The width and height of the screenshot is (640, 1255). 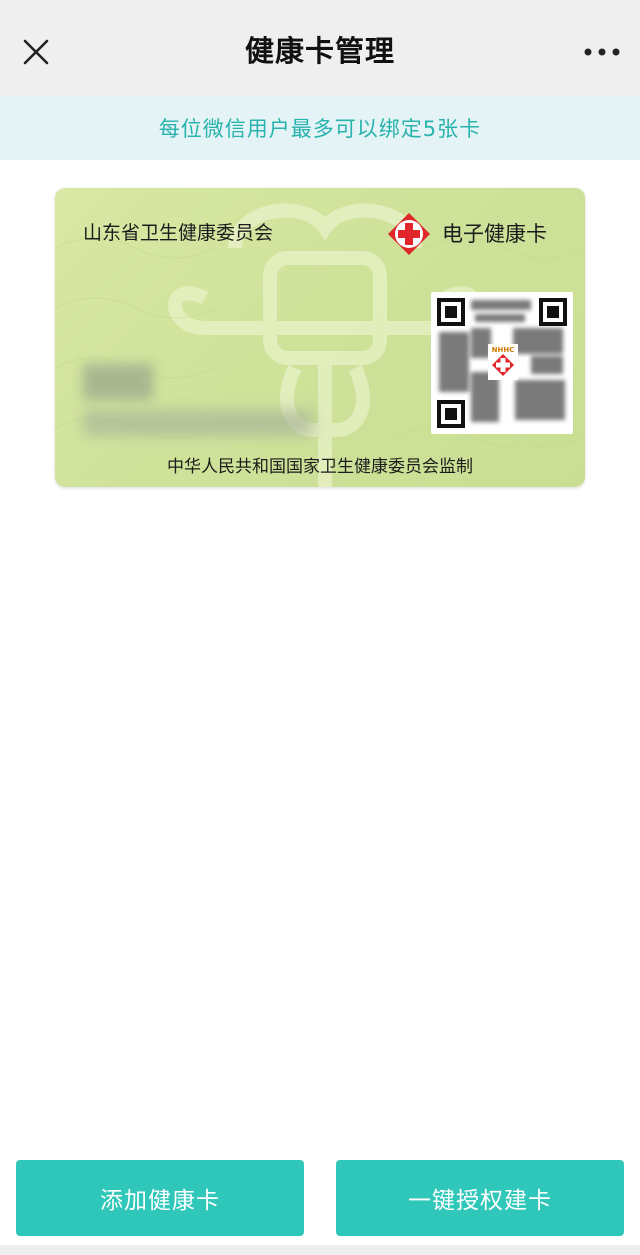 What do you see at coordinates (480, 1198) in the screenshot?
I see `one-click-authorize-button: 一键授权建卡` at bounding box center [480, 1198].